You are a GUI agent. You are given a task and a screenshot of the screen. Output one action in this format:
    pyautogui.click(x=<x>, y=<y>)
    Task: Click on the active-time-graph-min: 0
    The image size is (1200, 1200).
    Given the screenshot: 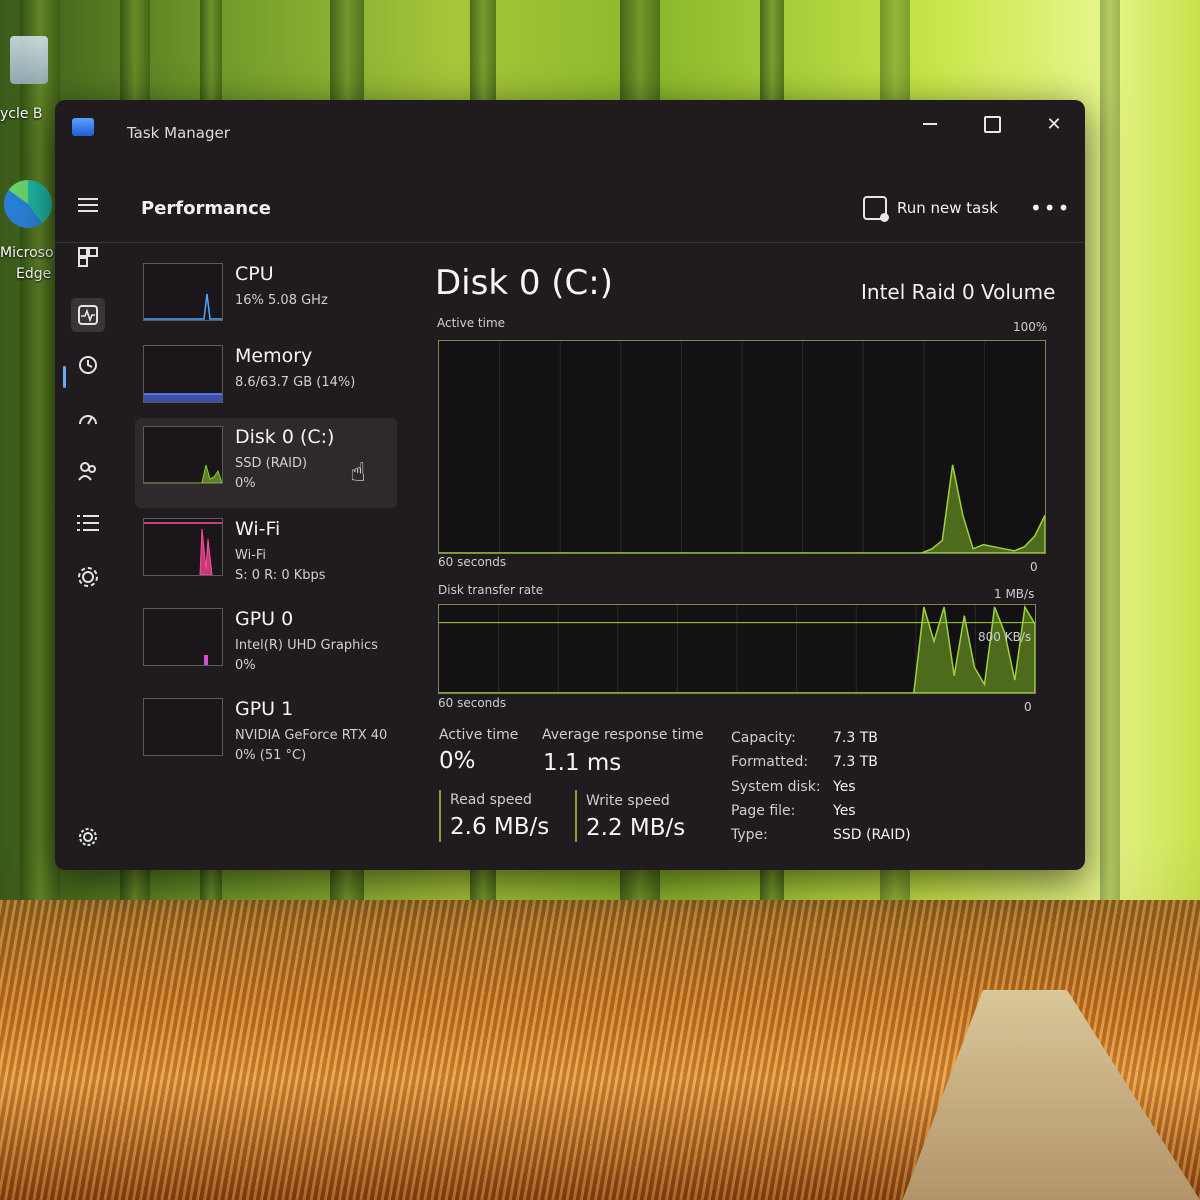 What is the action you would take?
    pyautogui.click(x=1034, y=567)
    